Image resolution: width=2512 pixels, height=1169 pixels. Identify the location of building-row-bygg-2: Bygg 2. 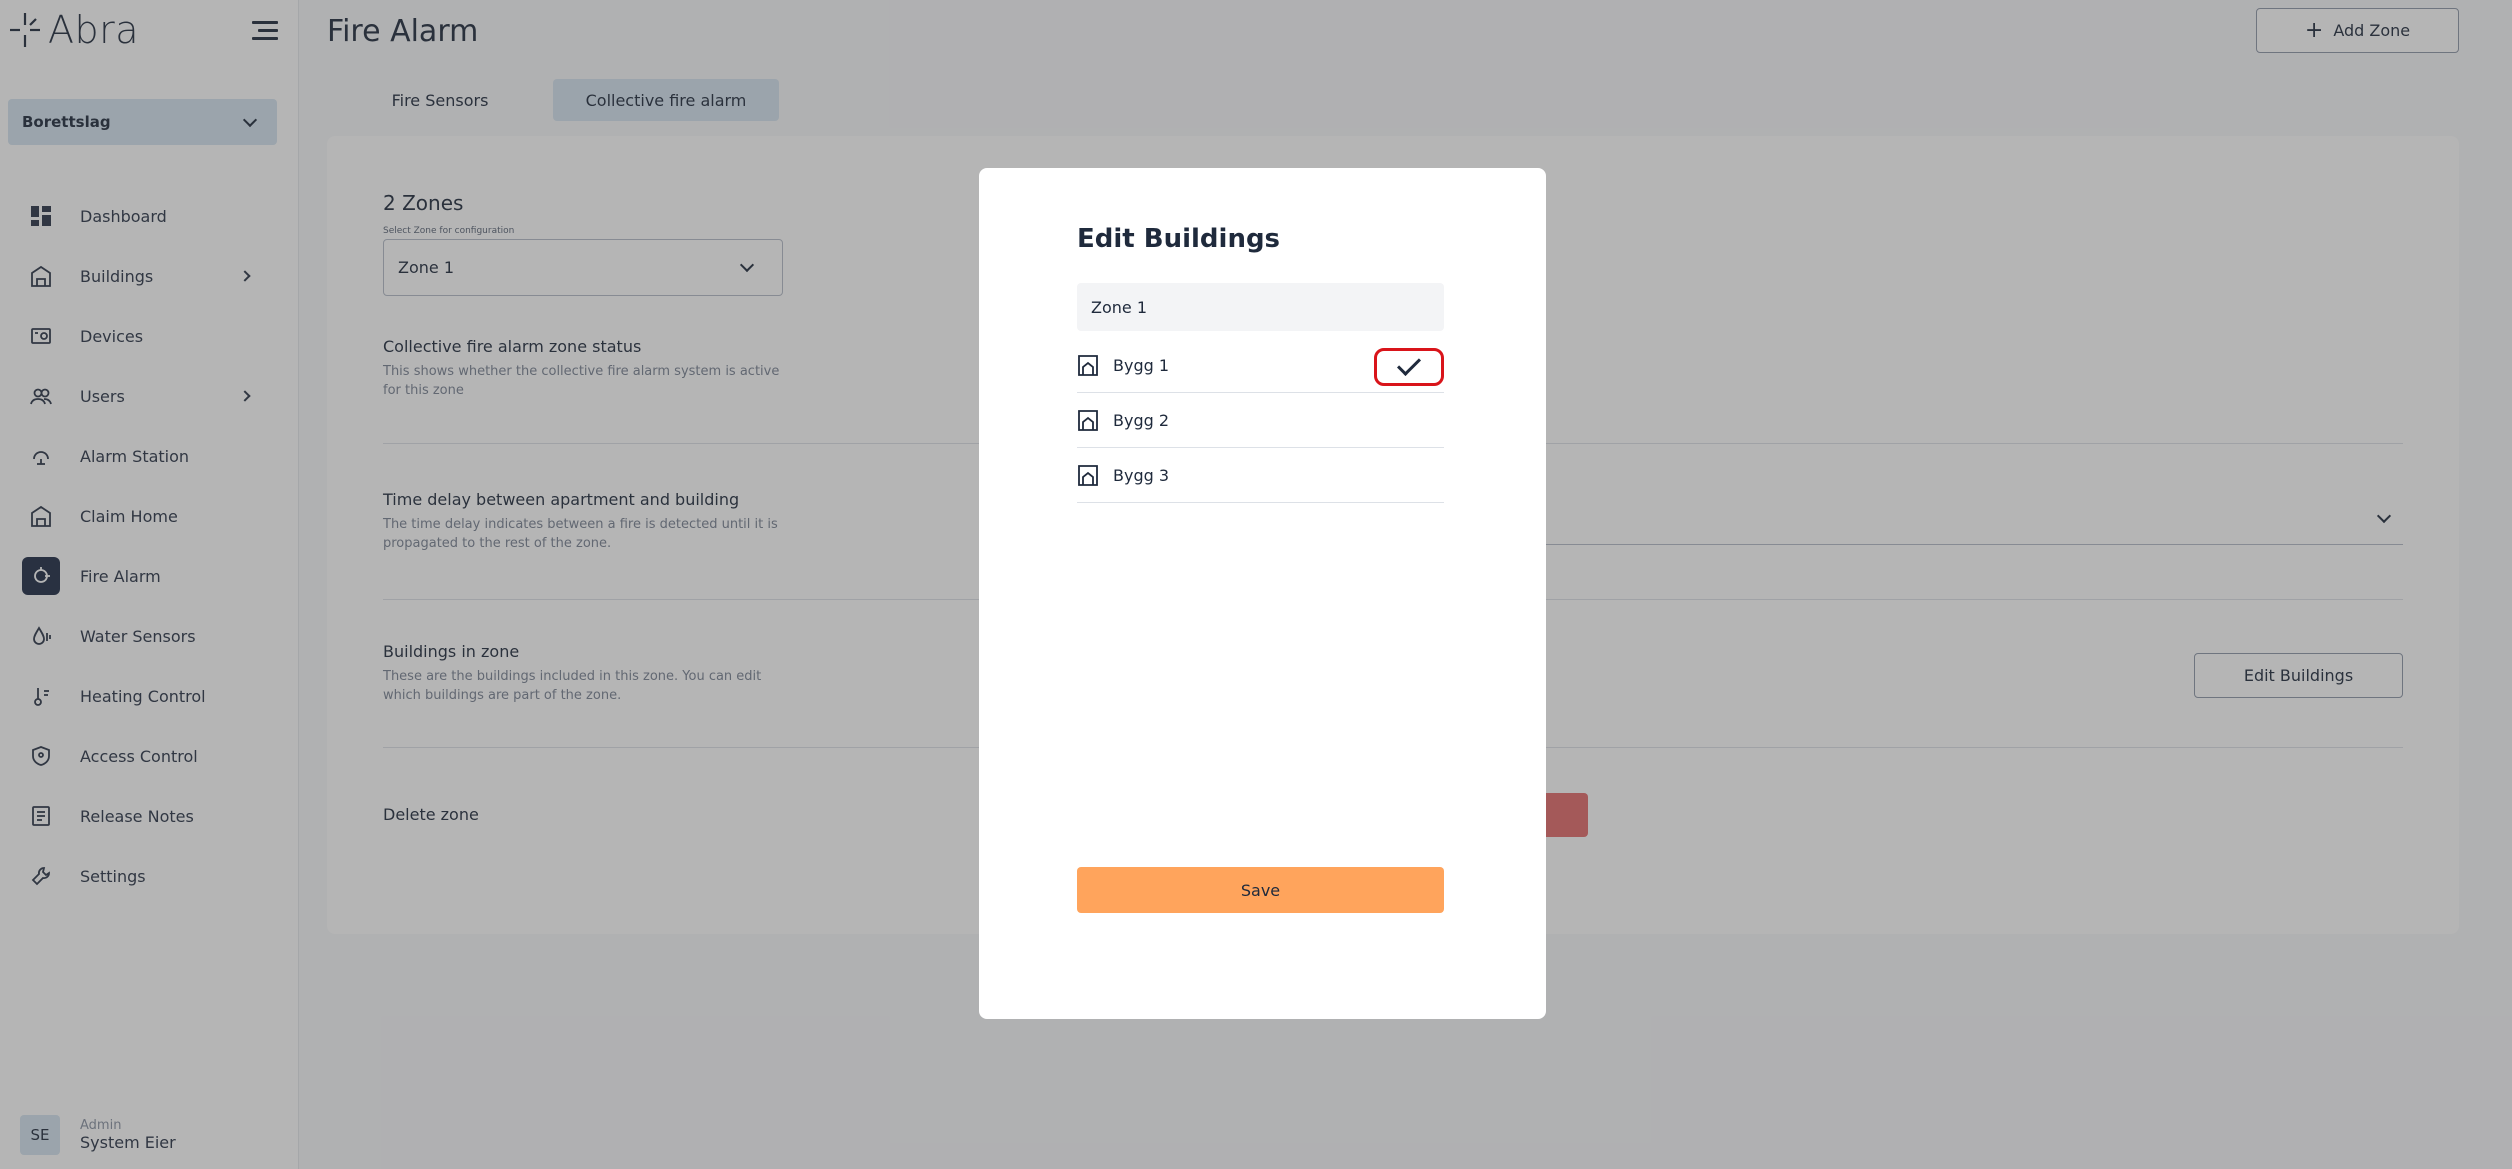
(1260, 420).